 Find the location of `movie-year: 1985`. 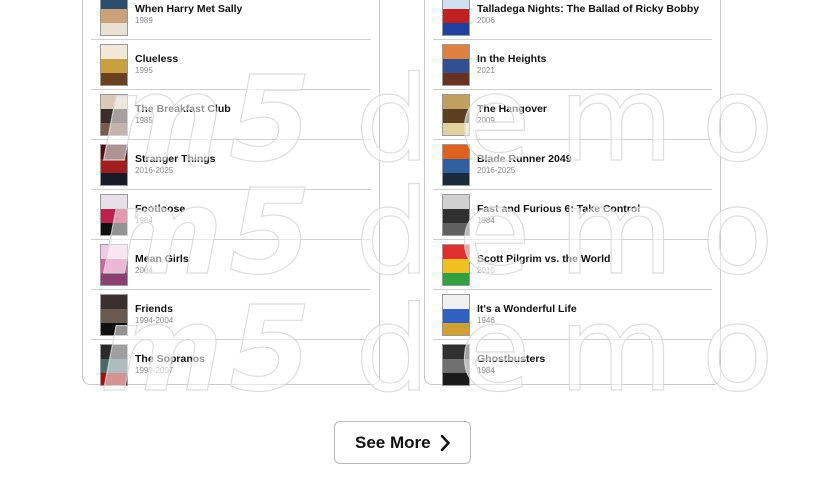

movie-year: 1985 is located at coordinates (144, 120).